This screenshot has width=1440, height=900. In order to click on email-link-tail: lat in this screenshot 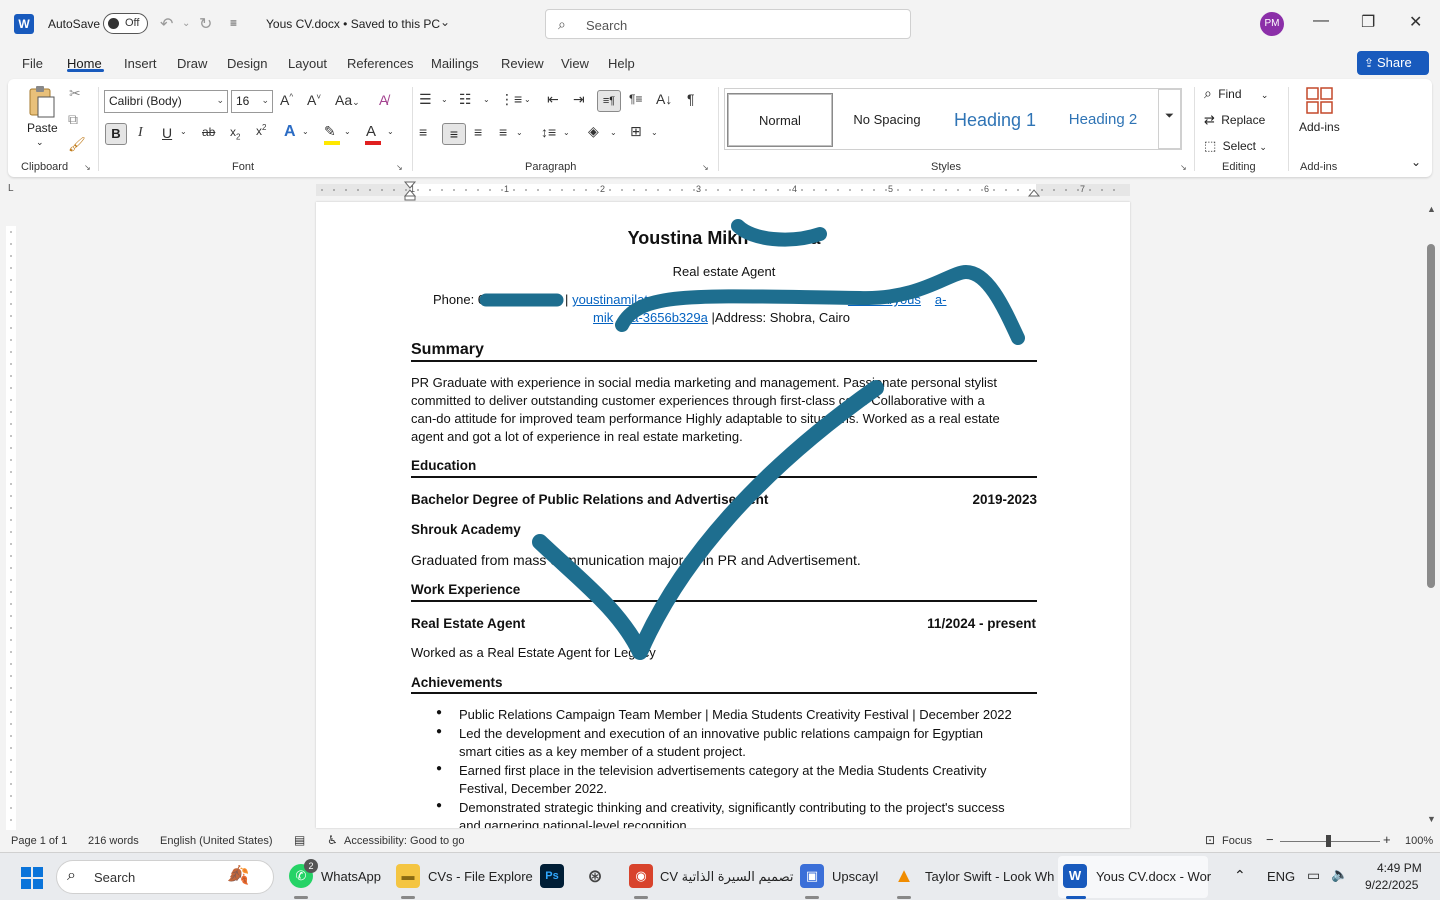, I will do `click(641, 299)`.